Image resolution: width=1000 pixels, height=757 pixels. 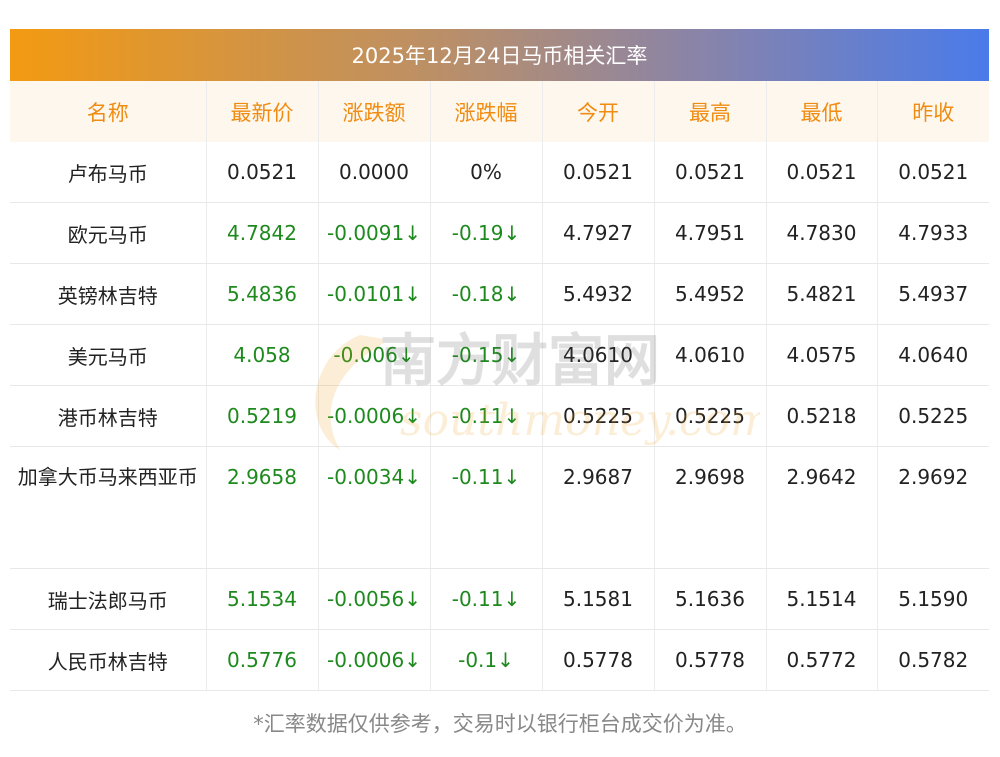 What do you see at coordinates (262, 233) in the screenshot?
I see `latest-price: 4.7842` at bounding box center [262, 233].